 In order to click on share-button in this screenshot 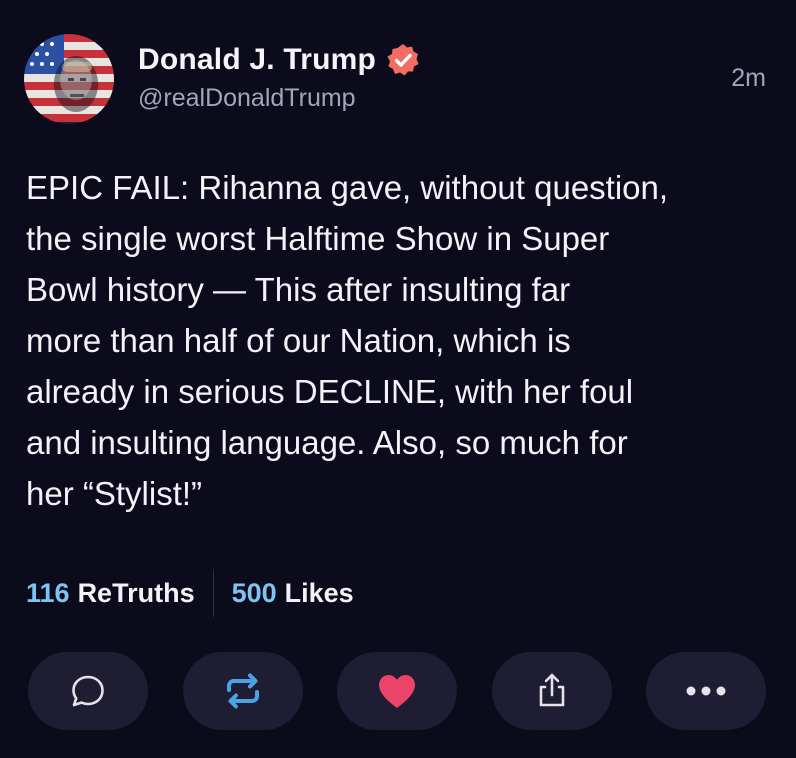, I will do `click(551, 691)`.